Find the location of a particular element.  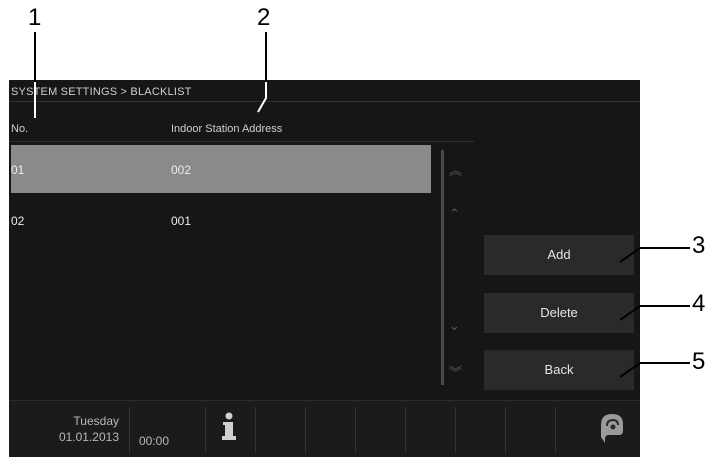

table-row: 01 002 is located at coordinates (221, 169).